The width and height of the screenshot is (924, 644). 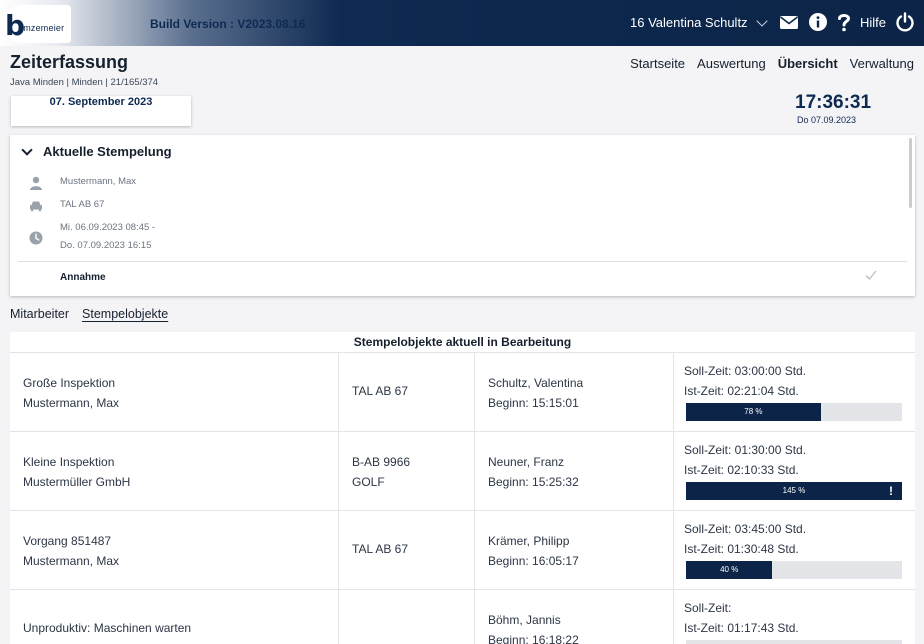 I want to click on worker-cell: Neuner, Franz Beginn: 15:25:32, so click(x=573, y=471).